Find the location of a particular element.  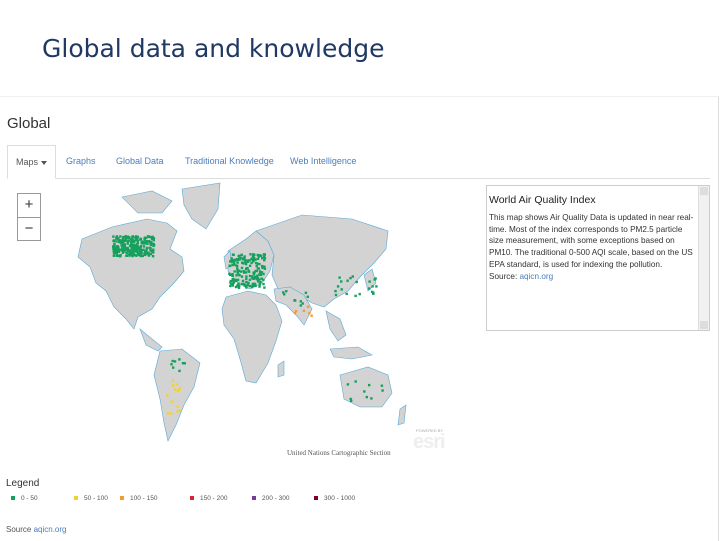

source-link: aqicn.org is located at coordinates (50, 529).